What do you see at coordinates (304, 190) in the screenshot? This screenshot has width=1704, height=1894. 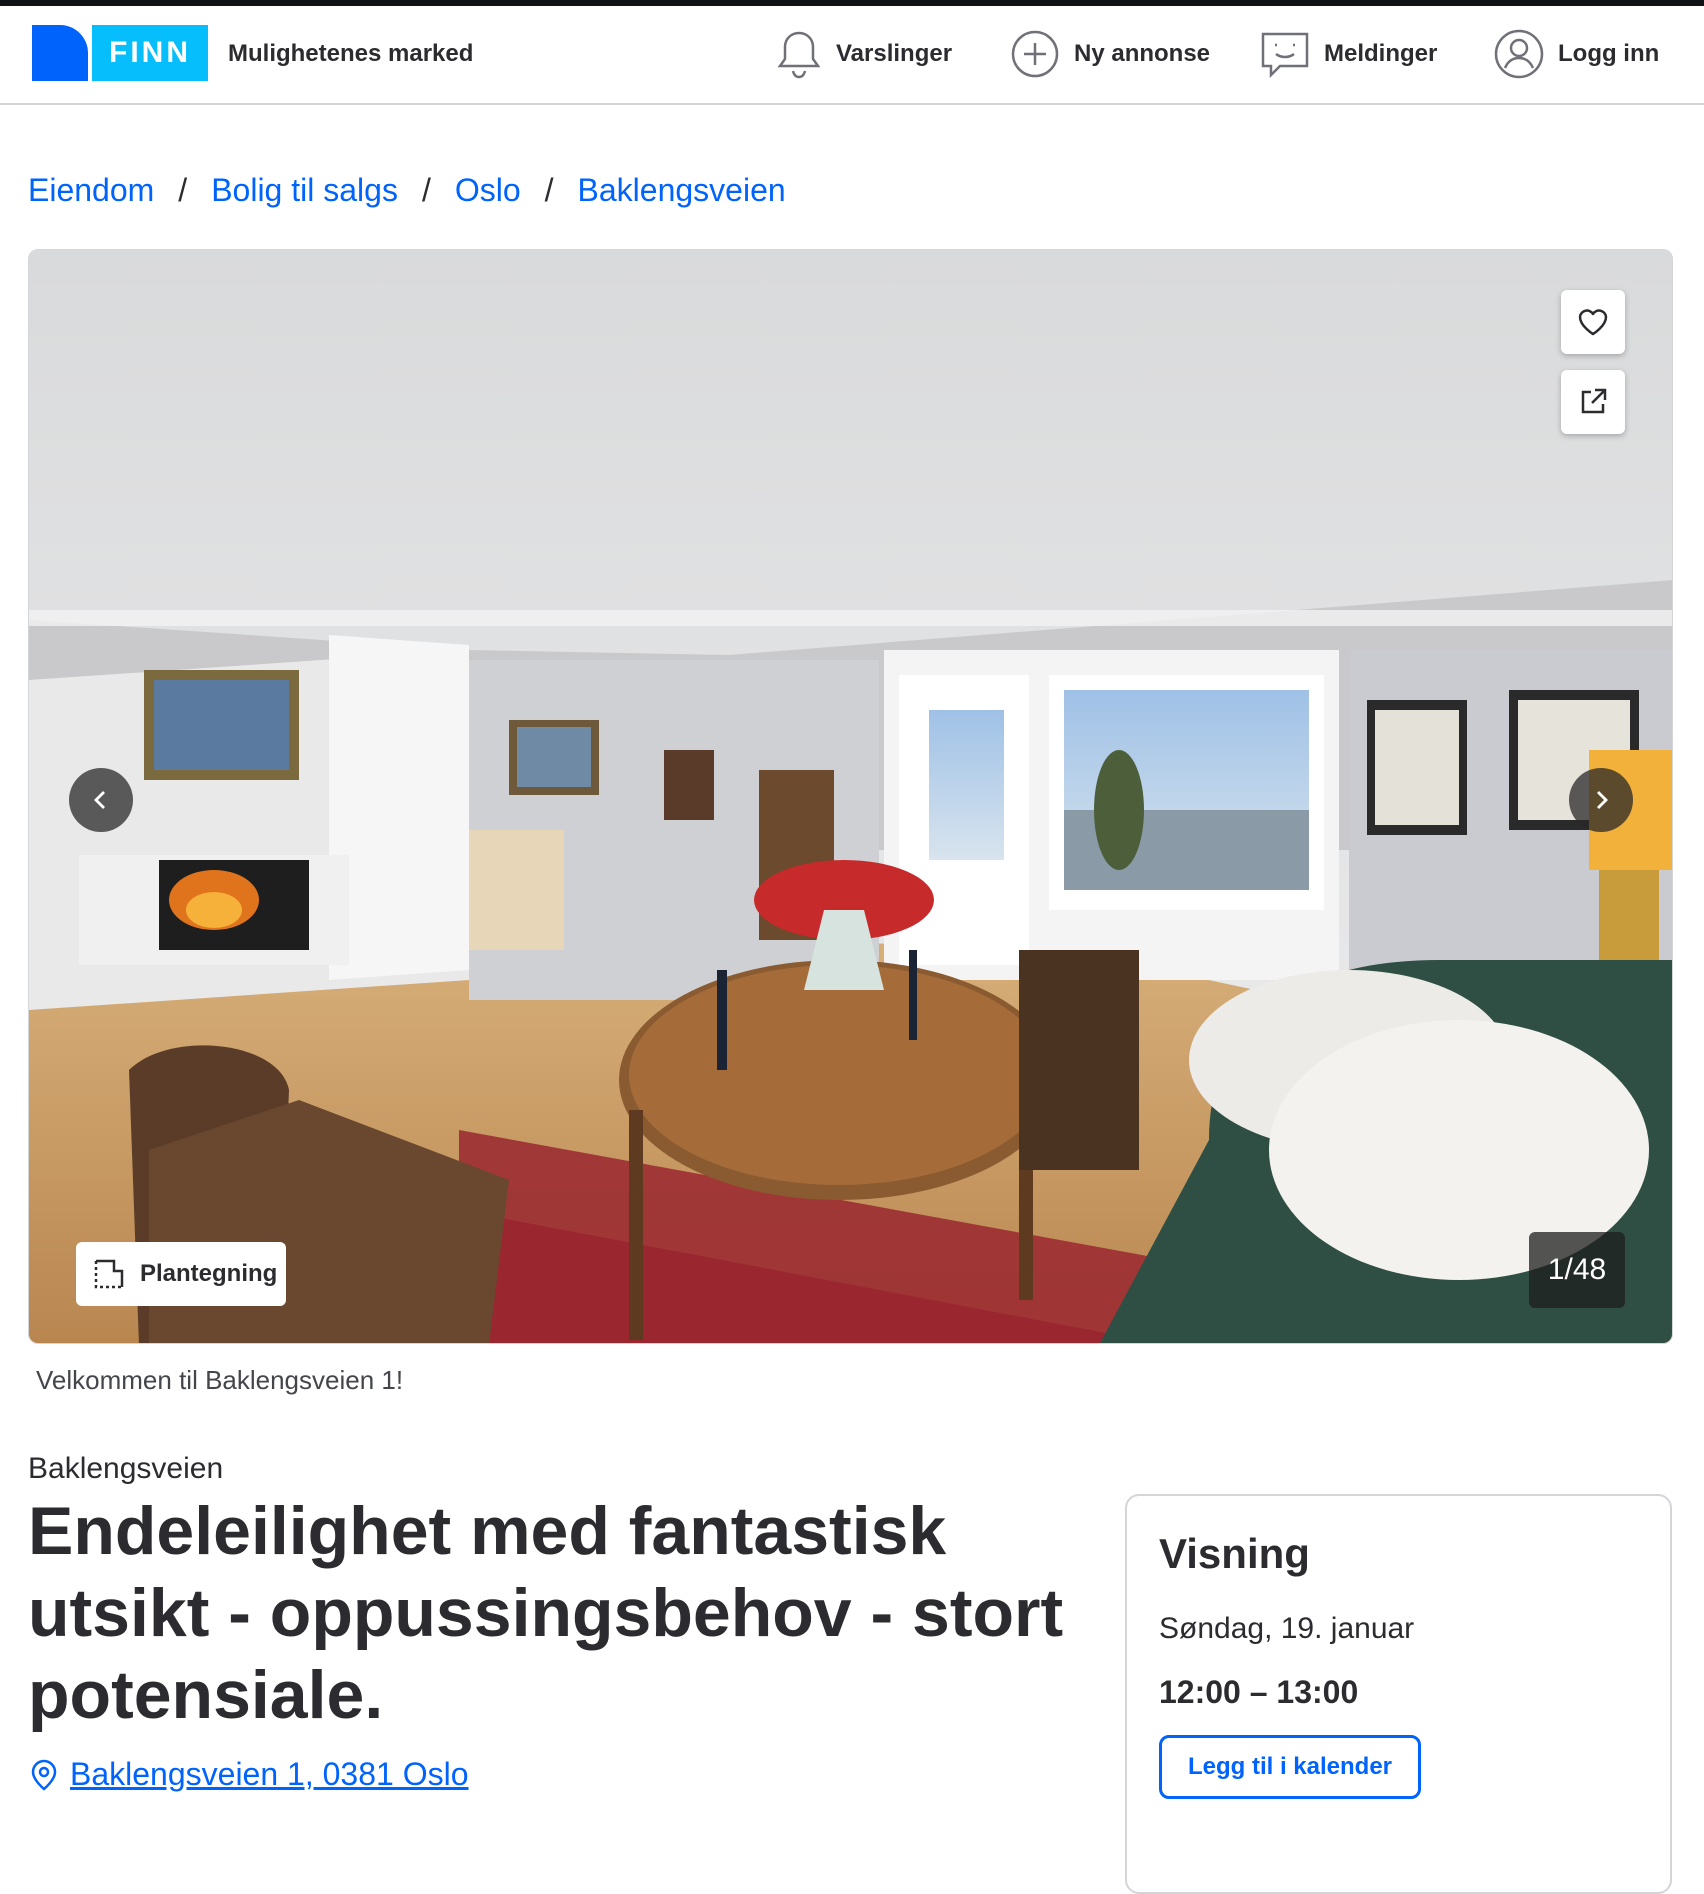 I see `breadcrumb-bolig-til-salgs: Bolig til salgs` at bounding box center [304, 190].